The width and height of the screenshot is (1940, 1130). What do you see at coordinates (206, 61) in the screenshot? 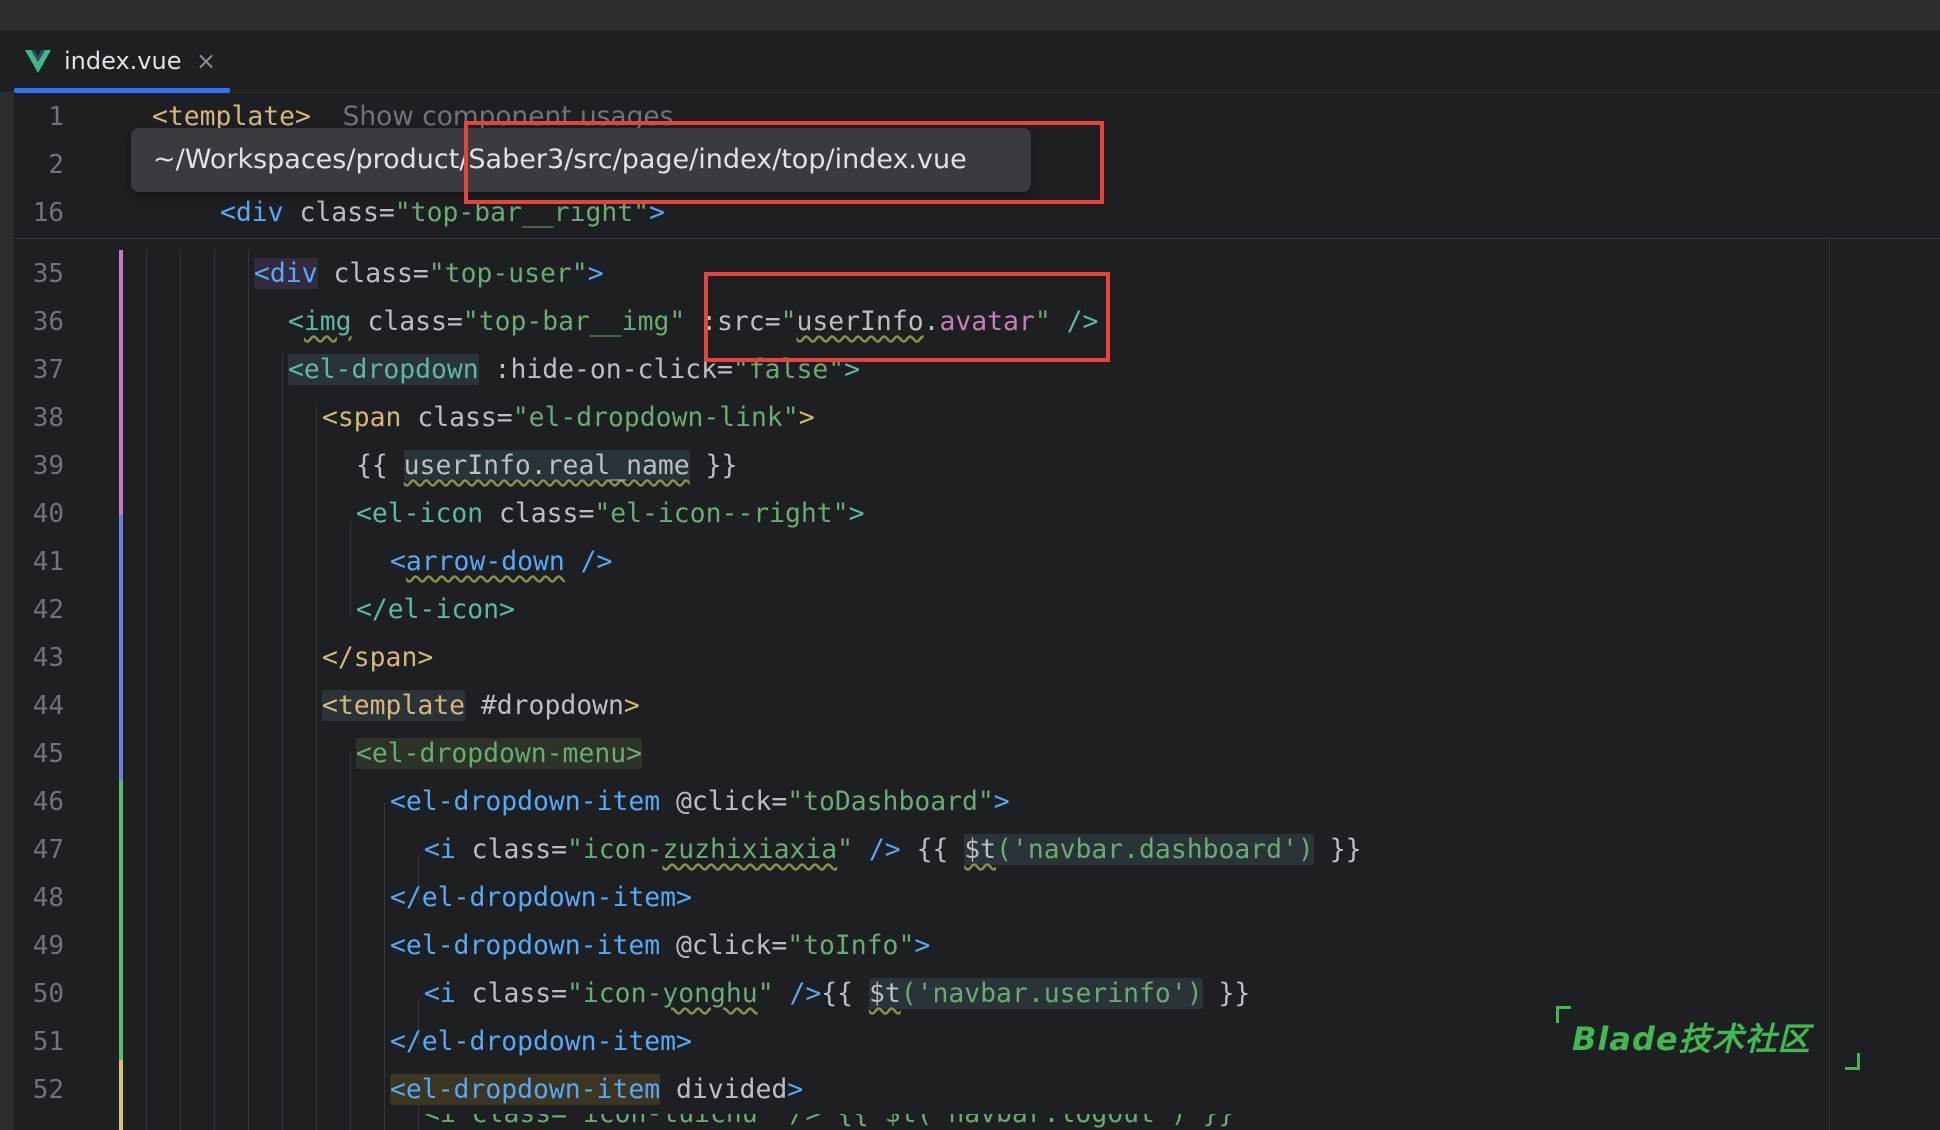
I see `close-icon: ×` at bounding box center [206, 61].